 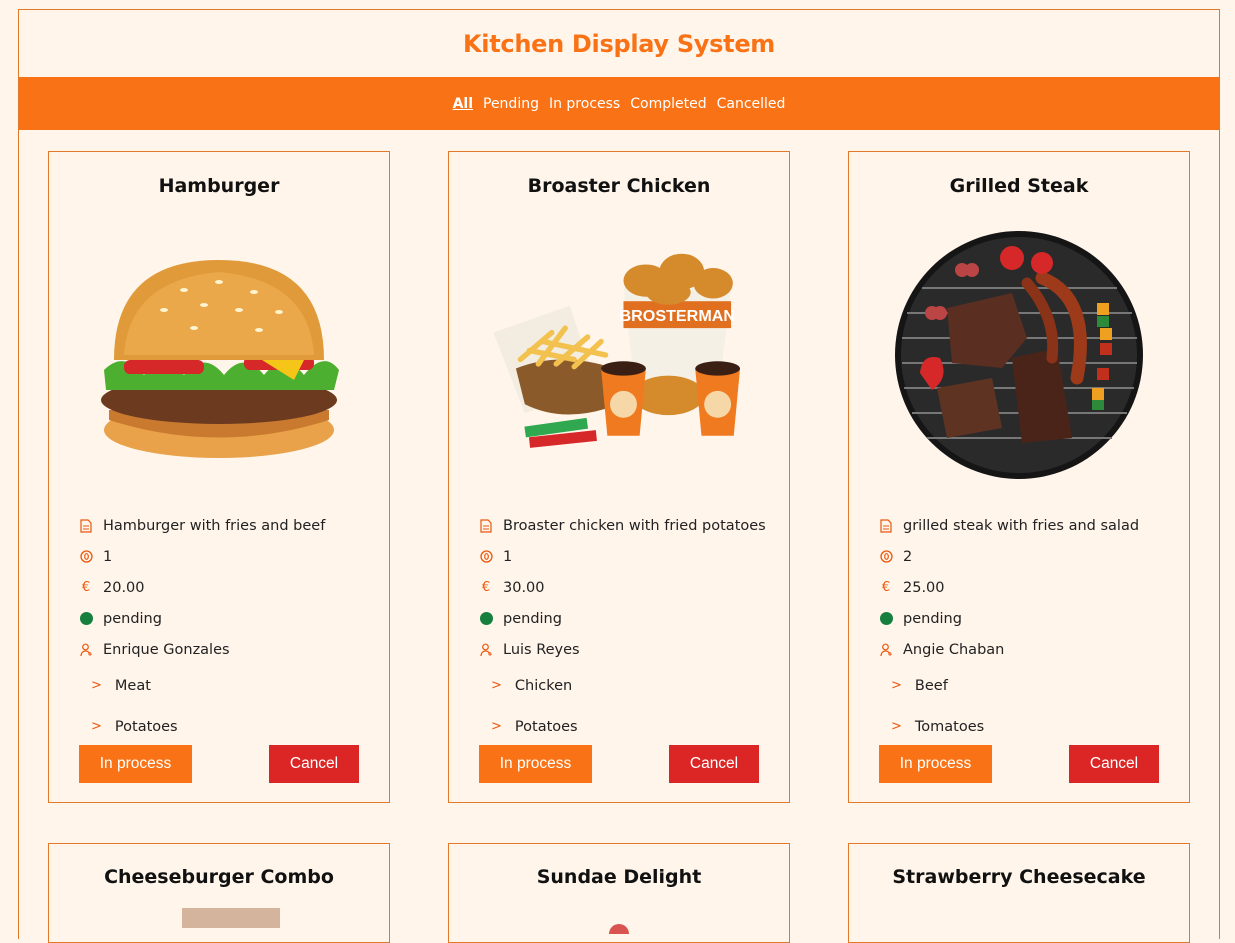 What do you see at coordinates (1029, 556) in the screenshot?
I see `quantity-row: 2` at bounding box center [1029, 556].